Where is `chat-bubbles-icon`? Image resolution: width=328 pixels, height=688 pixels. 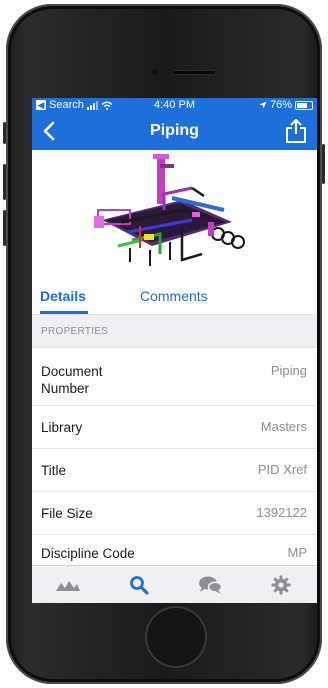 chat-bubbles-icon is located at coordinates (211, 585).